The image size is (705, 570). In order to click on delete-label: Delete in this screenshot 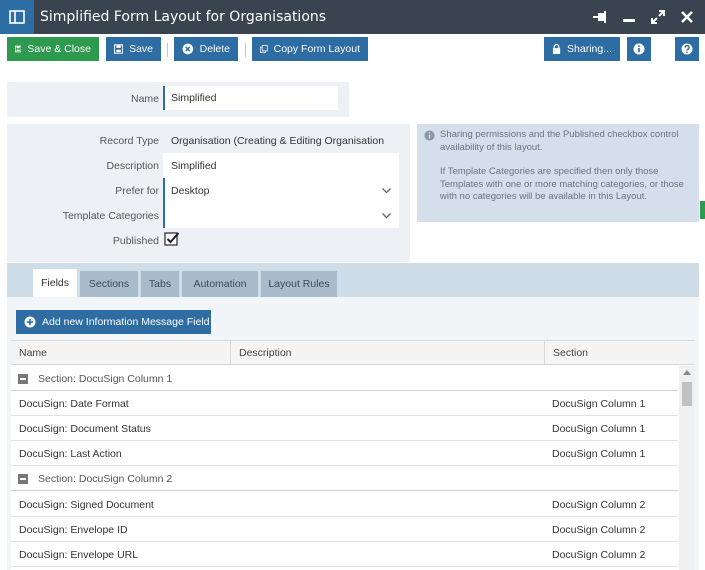, I will do `click(214, 49)`.